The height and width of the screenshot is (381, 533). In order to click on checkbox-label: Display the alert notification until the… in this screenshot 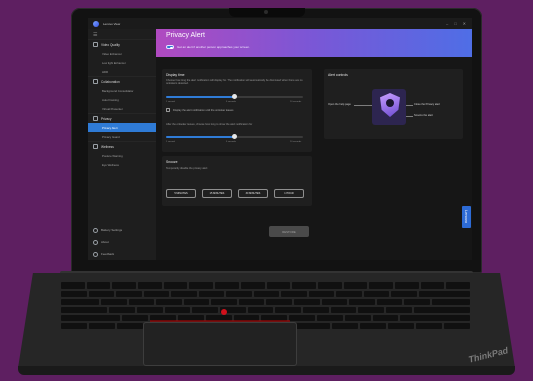, I will do `click(203, 110)`.